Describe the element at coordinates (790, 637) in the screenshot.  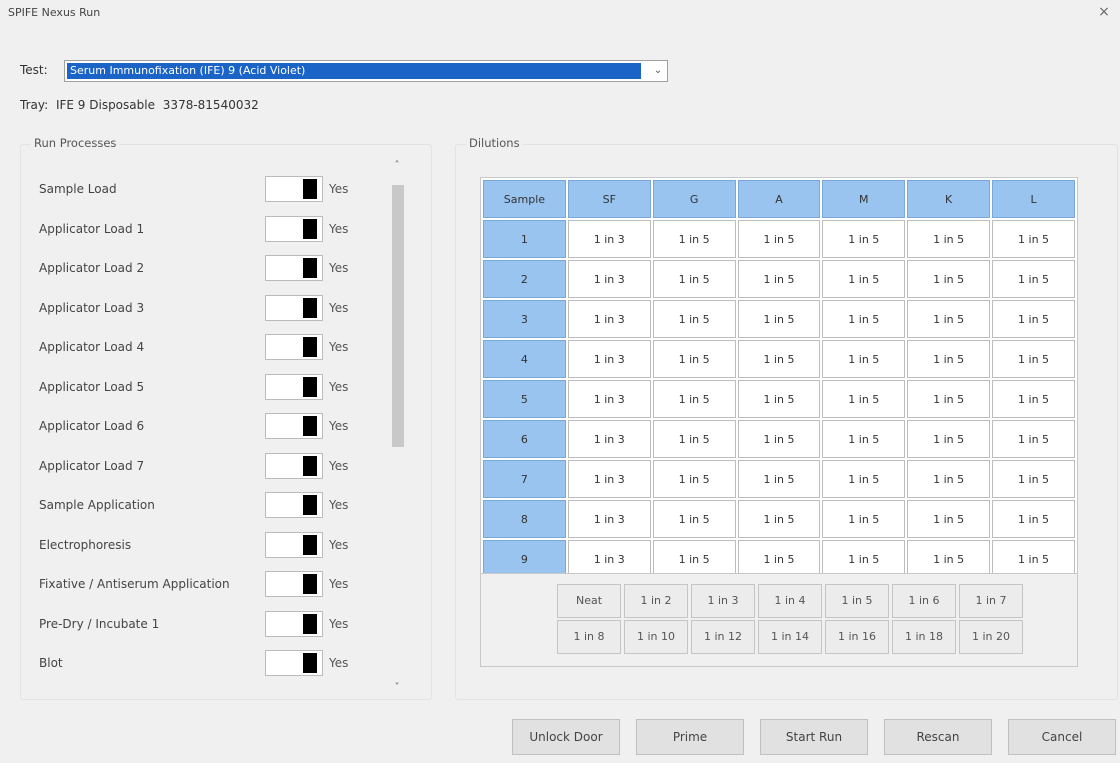
I see `dilution-option-button: 1 in 14` at that location.